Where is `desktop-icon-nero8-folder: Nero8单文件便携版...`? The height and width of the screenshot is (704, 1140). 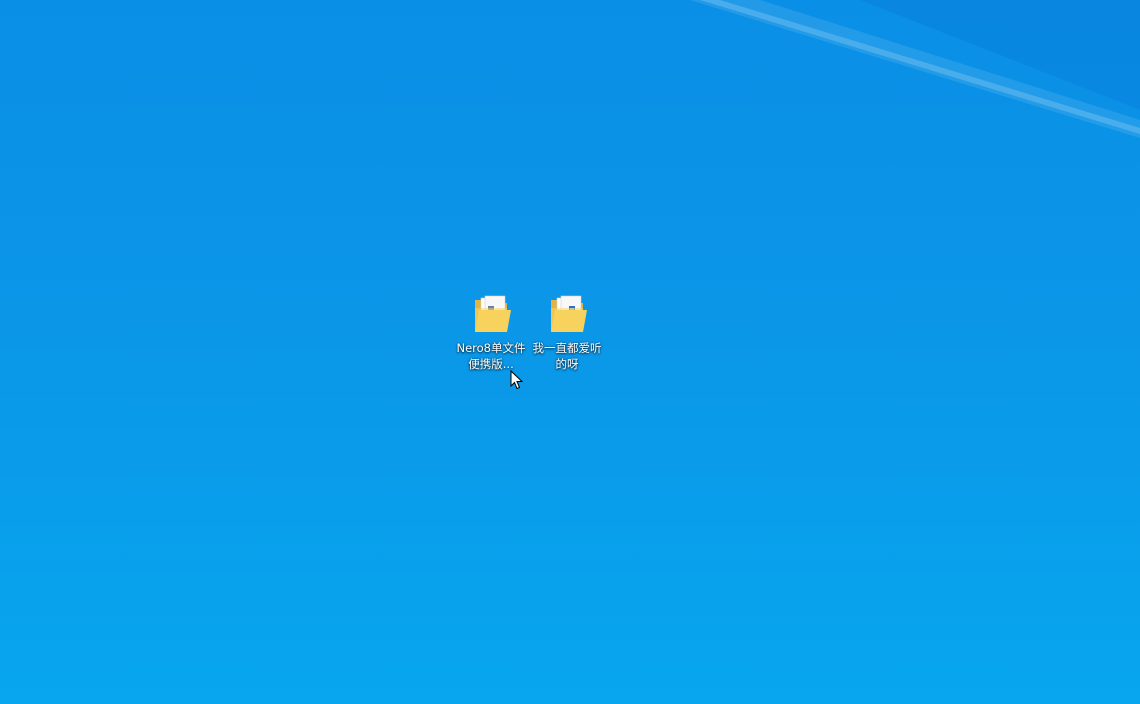 desktop-icon-nero8-folder: Nero8单文件便携版... is located at coordinates (491, 332).